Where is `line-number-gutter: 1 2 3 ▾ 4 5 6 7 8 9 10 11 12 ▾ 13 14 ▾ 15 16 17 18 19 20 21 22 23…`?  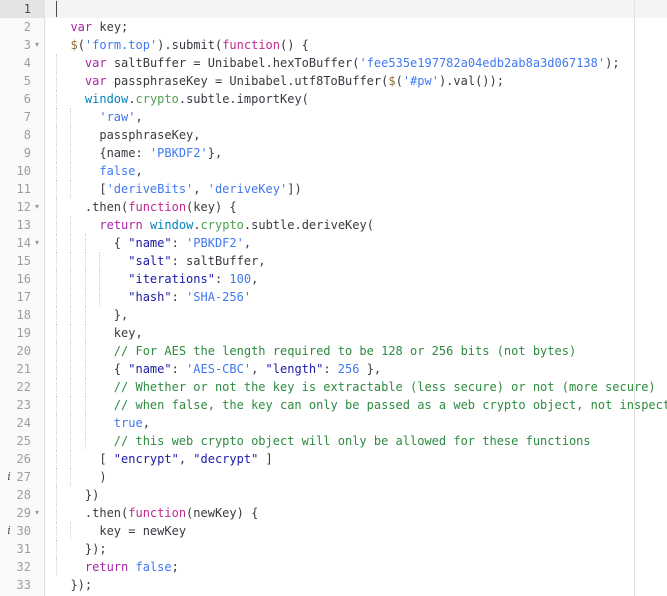 line-number-gutter: 1 2 3 ▾ 4 5 6 7 8 9 10 11 12 ▾ 13 14 ▾ 15 16 17 18 19 20 21 22 23… is located at coordinates (22, 298).